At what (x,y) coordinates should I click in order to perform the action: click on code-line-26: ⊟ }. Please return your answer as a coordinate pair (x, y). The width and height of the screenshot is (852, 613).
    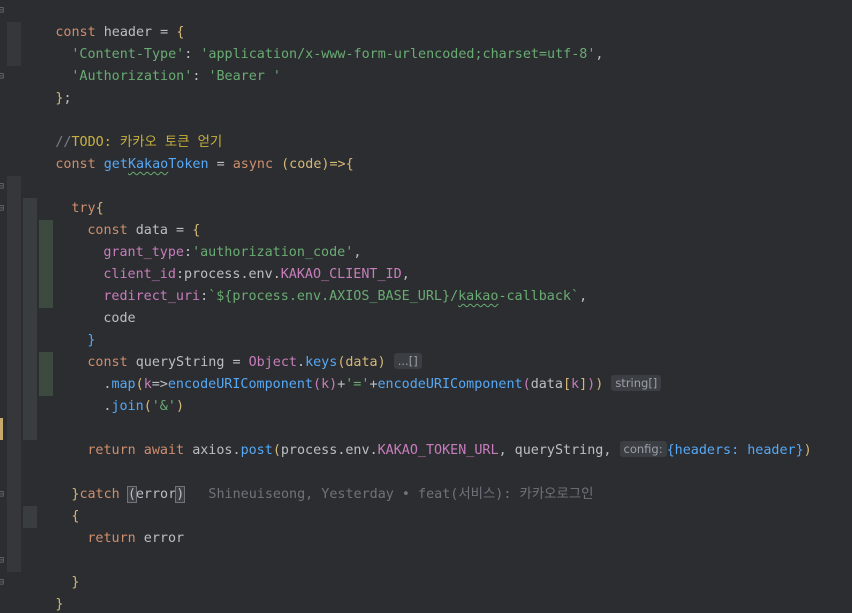
    Looking at the image, I should click on (426, 570).